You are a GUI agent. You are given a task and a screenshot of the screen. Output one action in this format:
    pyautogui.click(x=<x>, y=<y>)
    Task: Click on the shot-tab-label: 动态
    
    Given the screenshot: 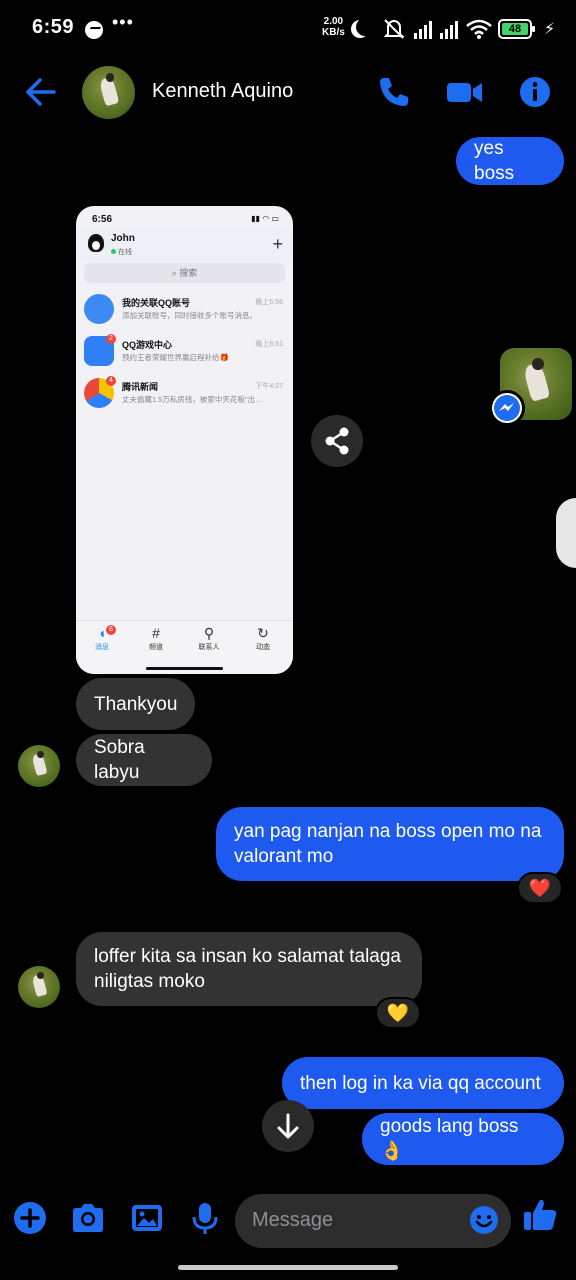 What is the action you would take?
    pyautogui.click(x=263, y=647)
    